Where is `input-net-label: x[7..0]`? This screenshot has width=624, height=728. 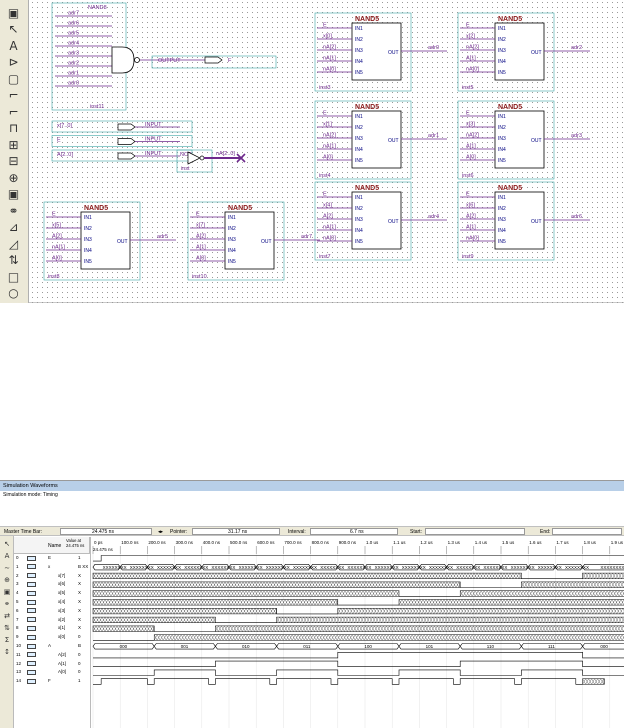 input-net-label: x[7..0] is located at coordinates (64, 126).